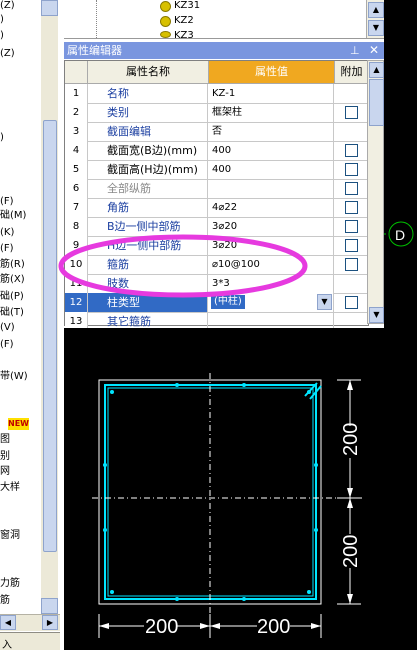  Describe the element at coordinates (374, 50) in the screenshot. I see `close-icon: ✕` at that location.